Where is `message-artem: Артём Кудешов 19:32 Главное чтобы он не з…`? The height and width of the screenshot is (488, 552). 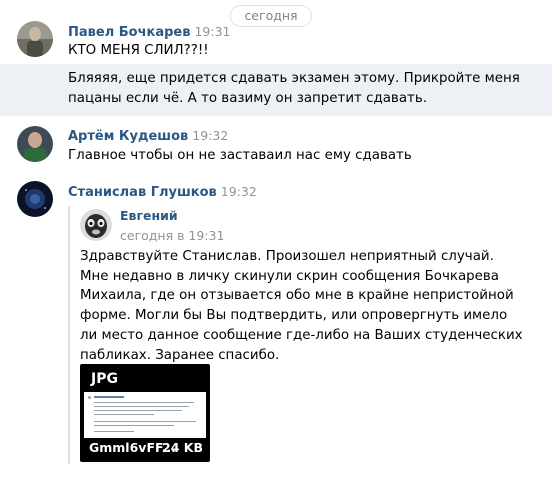
message-artem: Артём Кудешов 19:32 Главное чтобы он не з… is located at coordinates (276, 147).